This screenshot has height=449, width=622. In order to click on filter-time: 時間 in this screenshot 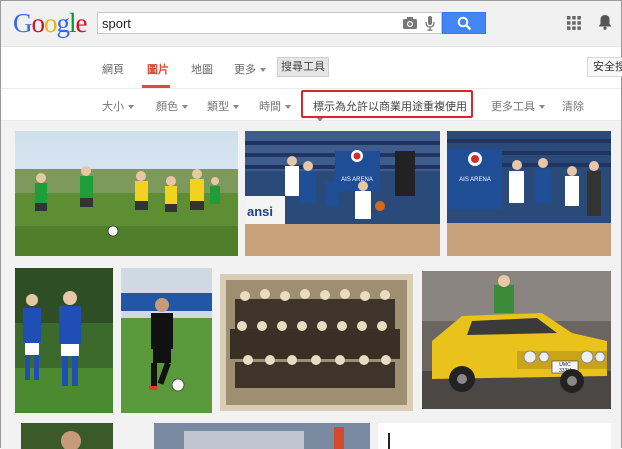, I will do `click(275, 106)`.